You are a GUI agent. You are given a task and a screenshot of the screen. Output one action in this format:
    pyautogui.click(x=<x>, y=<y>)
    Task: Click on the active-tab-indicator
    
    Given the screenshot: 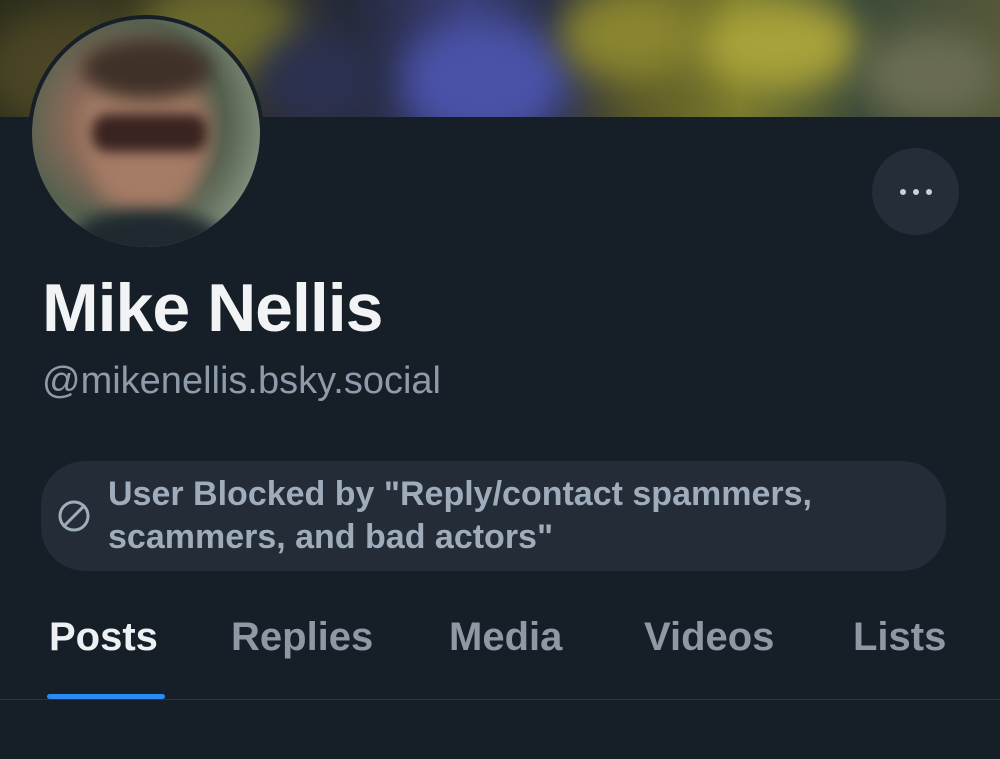 What is the action you would take?
    pyautogui.click(x=106, y=696)
    